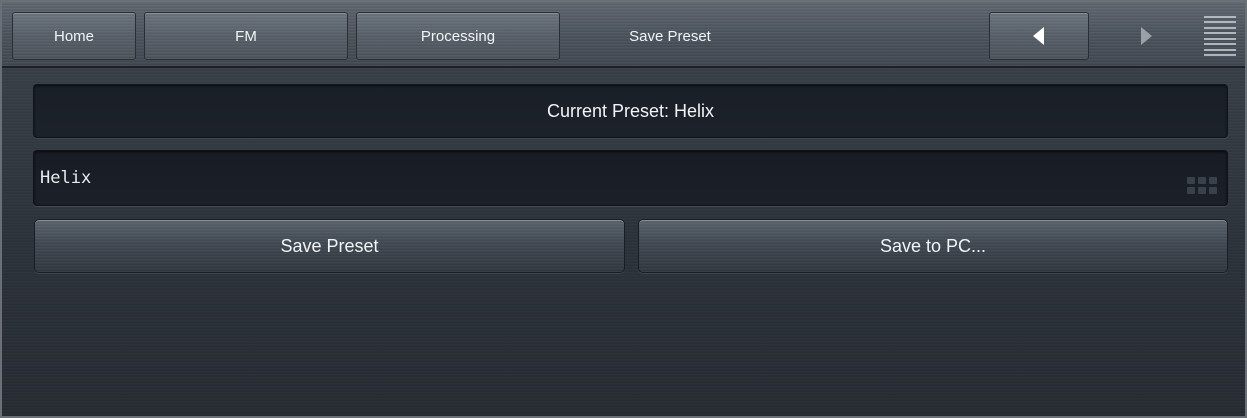 Image resolution: width=1247 pixels, height=418 pixels. I want to click on nav-fm-button: FM, so click(246, 36).